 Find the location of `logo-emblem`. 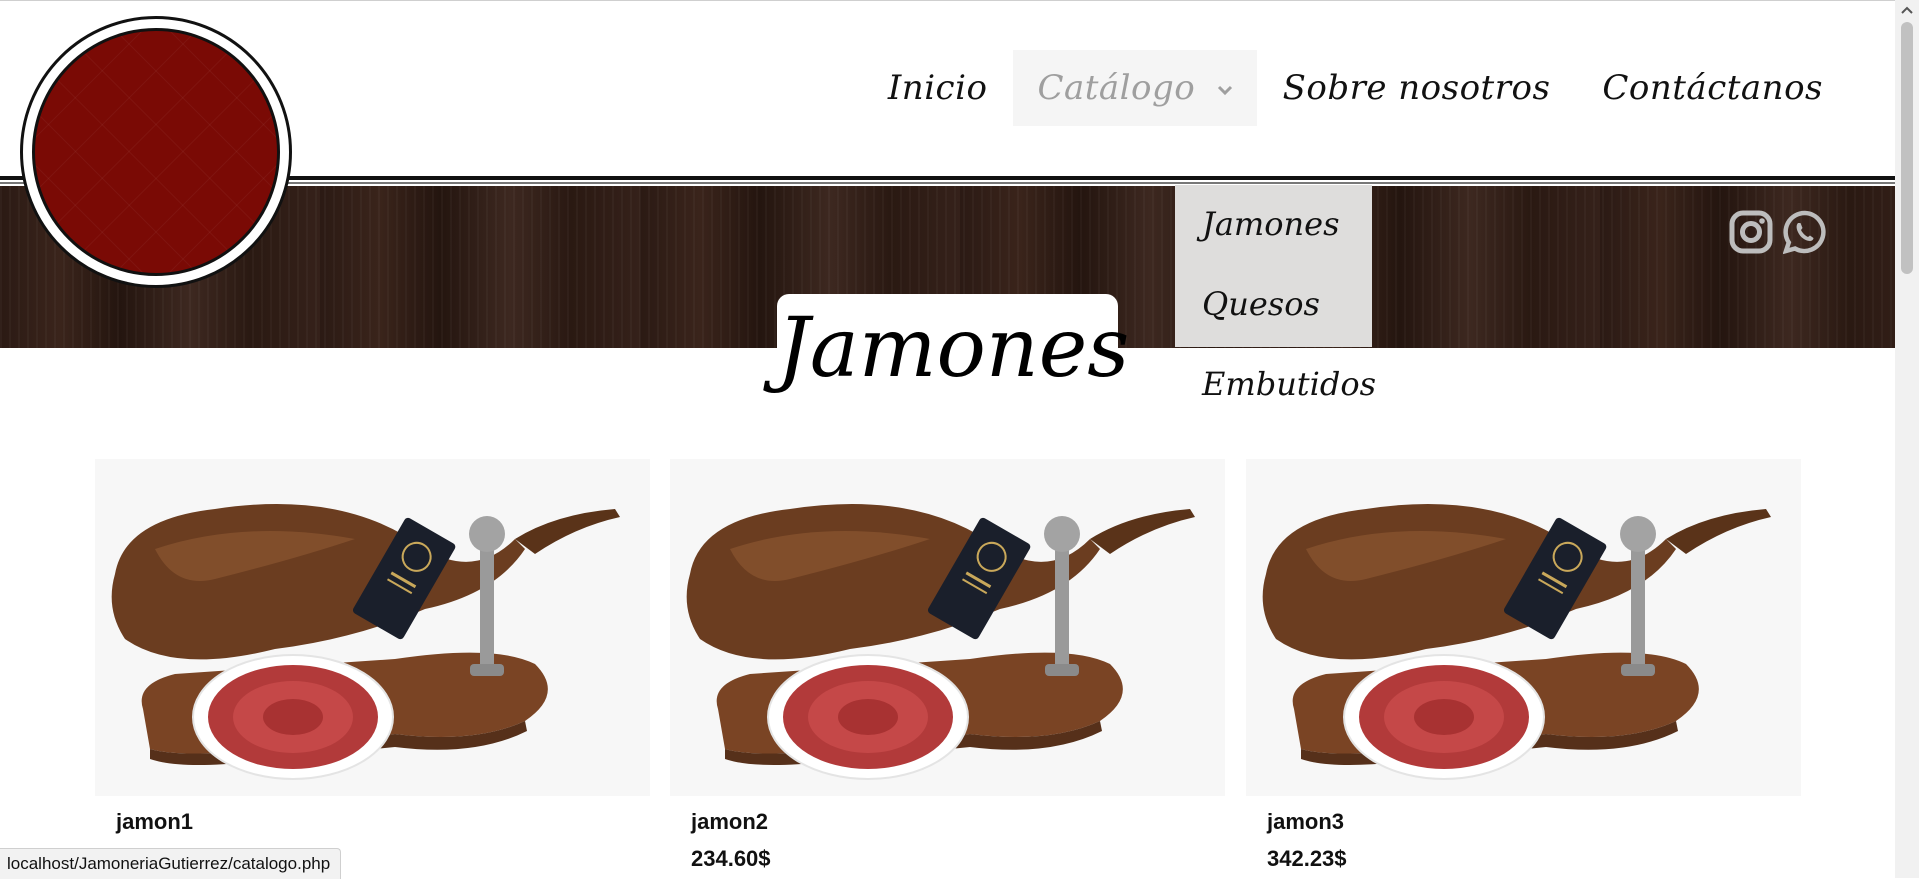

logo-emblem is located at coordinates (156, 152).